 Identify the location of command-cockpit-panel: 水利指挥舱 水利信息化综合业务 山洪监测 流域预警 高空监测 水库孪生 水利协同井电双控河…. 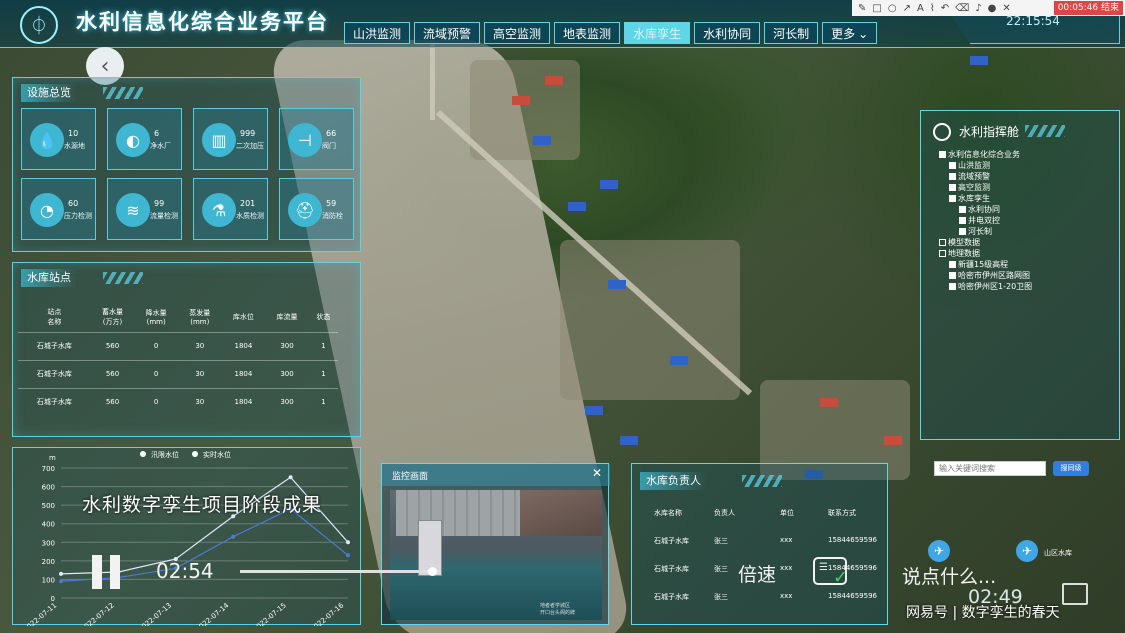
(1020, 275).